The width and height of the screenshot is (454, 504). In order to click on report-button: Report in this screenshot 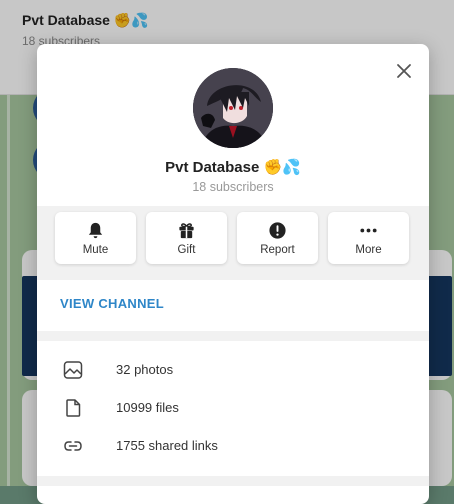, I will do `click(277, 238)`.